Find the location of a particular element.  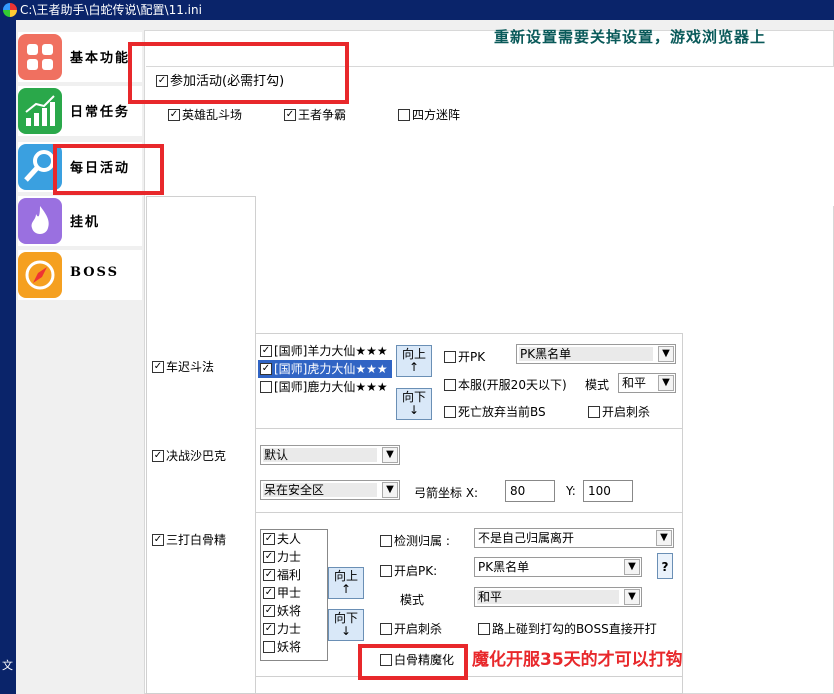

list-item-text: [国师]虎力大仙★★★ is located at coordinates (331, 369).